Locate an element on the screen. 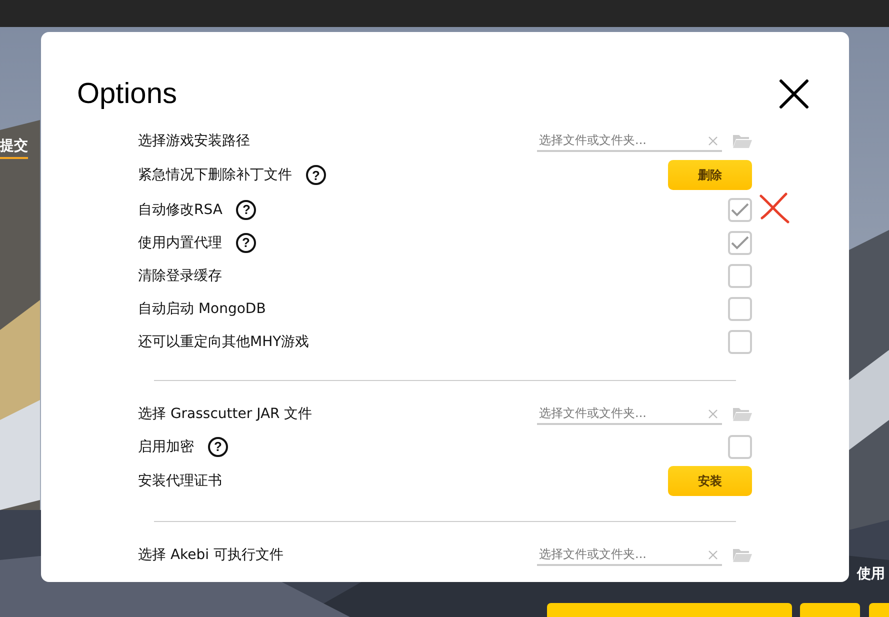 This screenshot has width=889, height=617. option-label: 使用 is located at coordinates (871, 574).